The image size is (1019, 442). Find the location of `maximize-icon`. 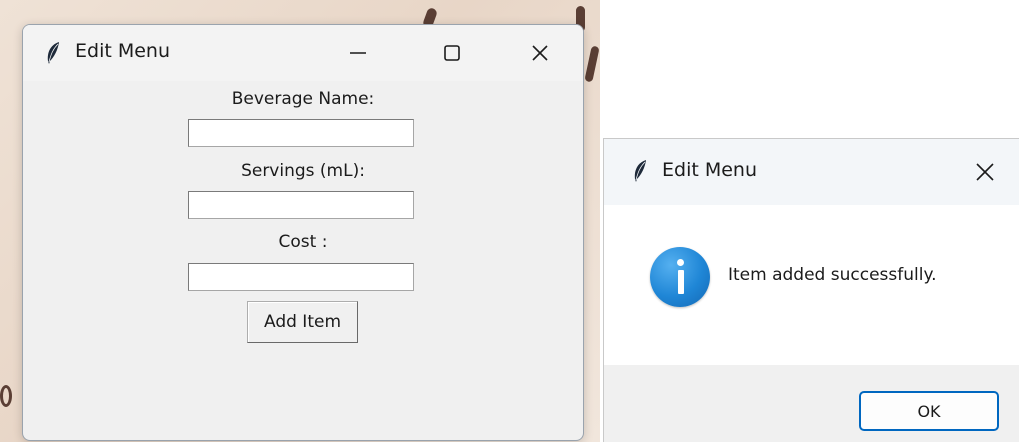

maximize-icon is located at coordinates (452, 53).